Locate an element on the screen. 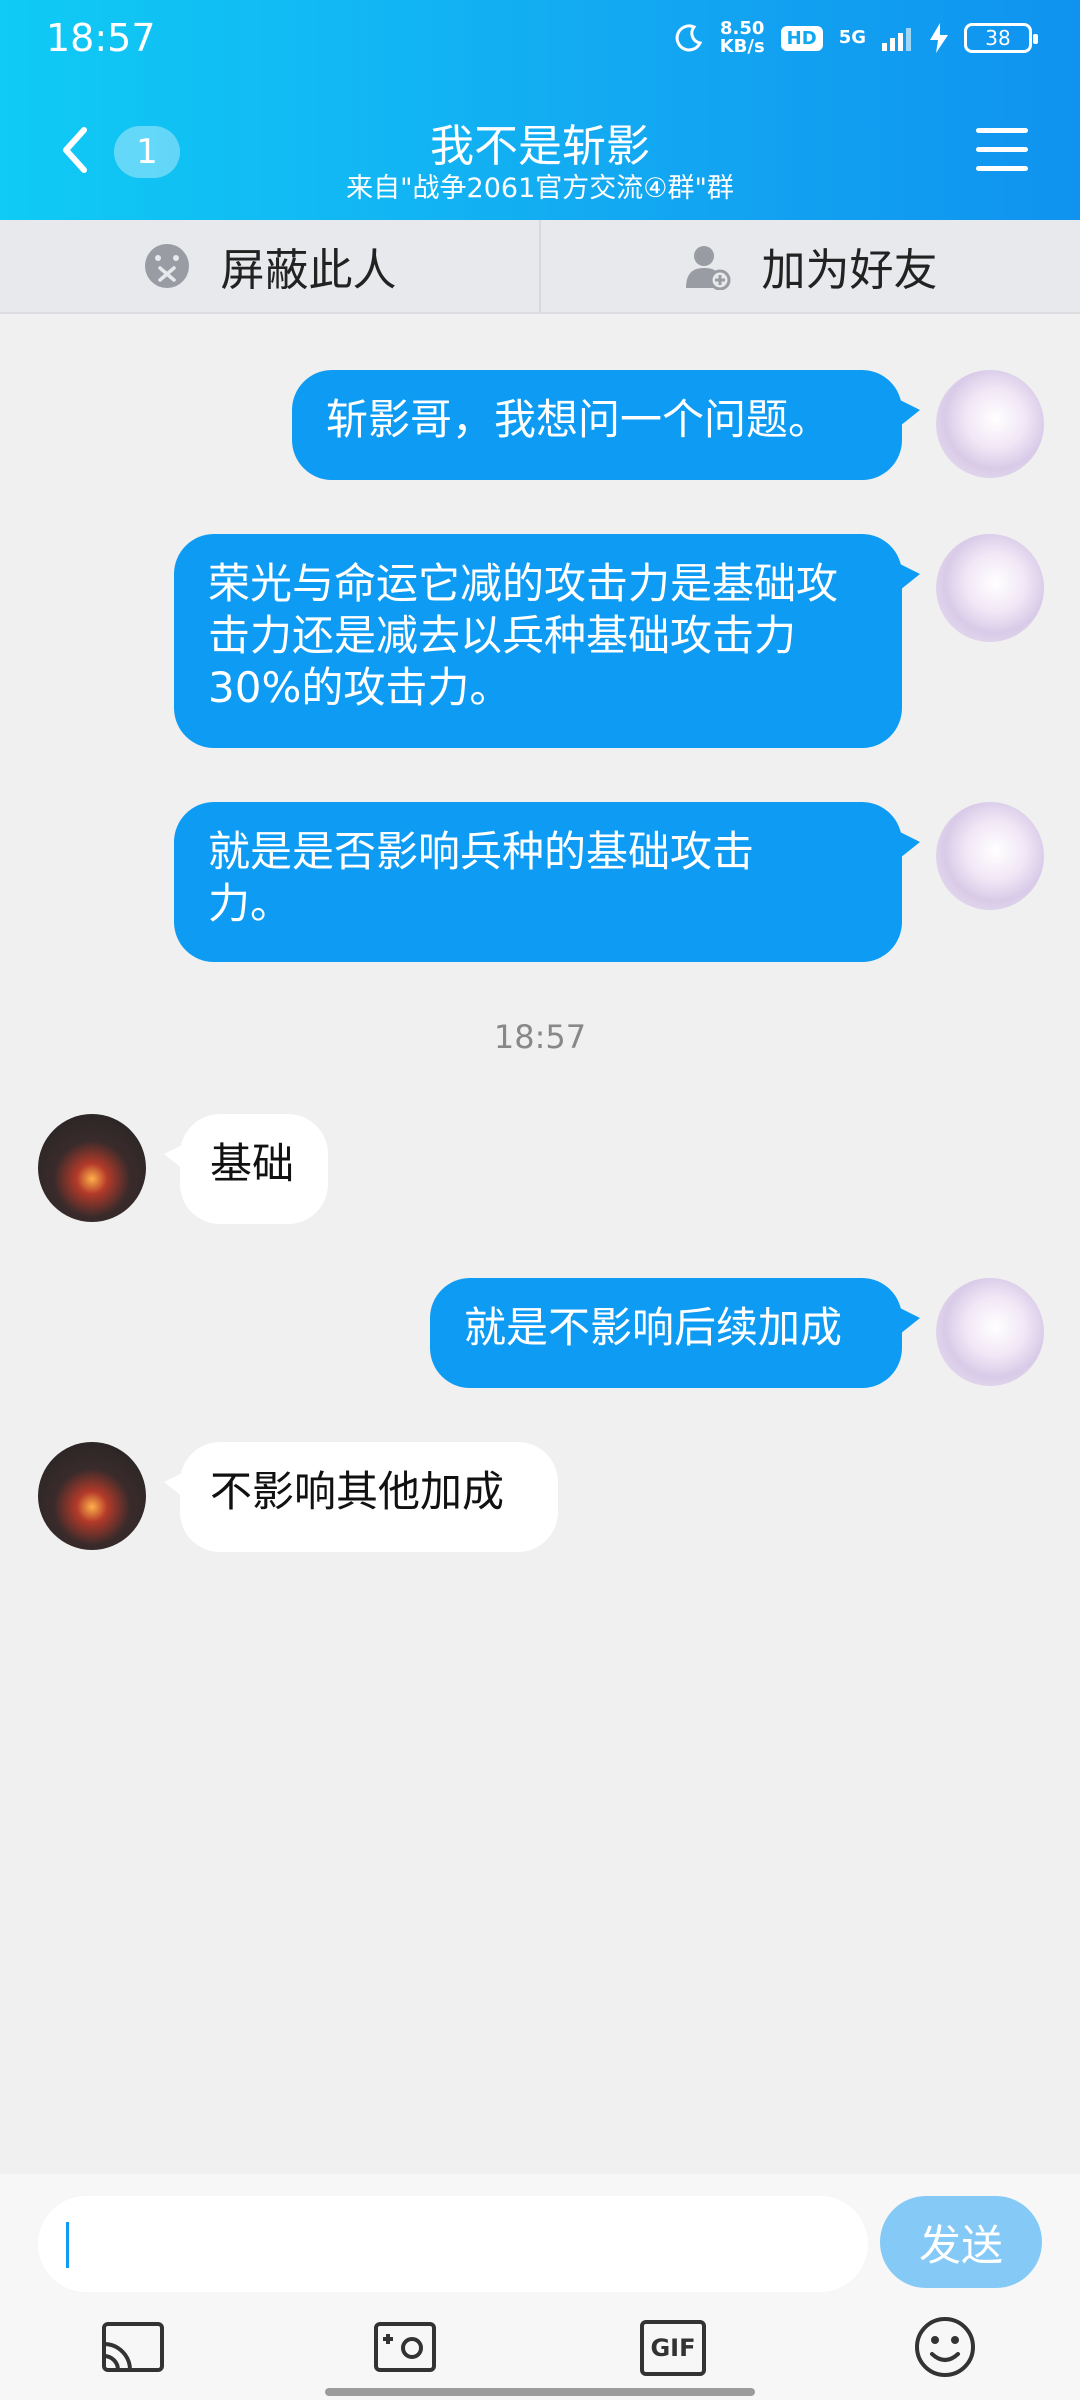 This screenshot has height=2400, width=1080. block-icon is located at coordinates (166, 266).